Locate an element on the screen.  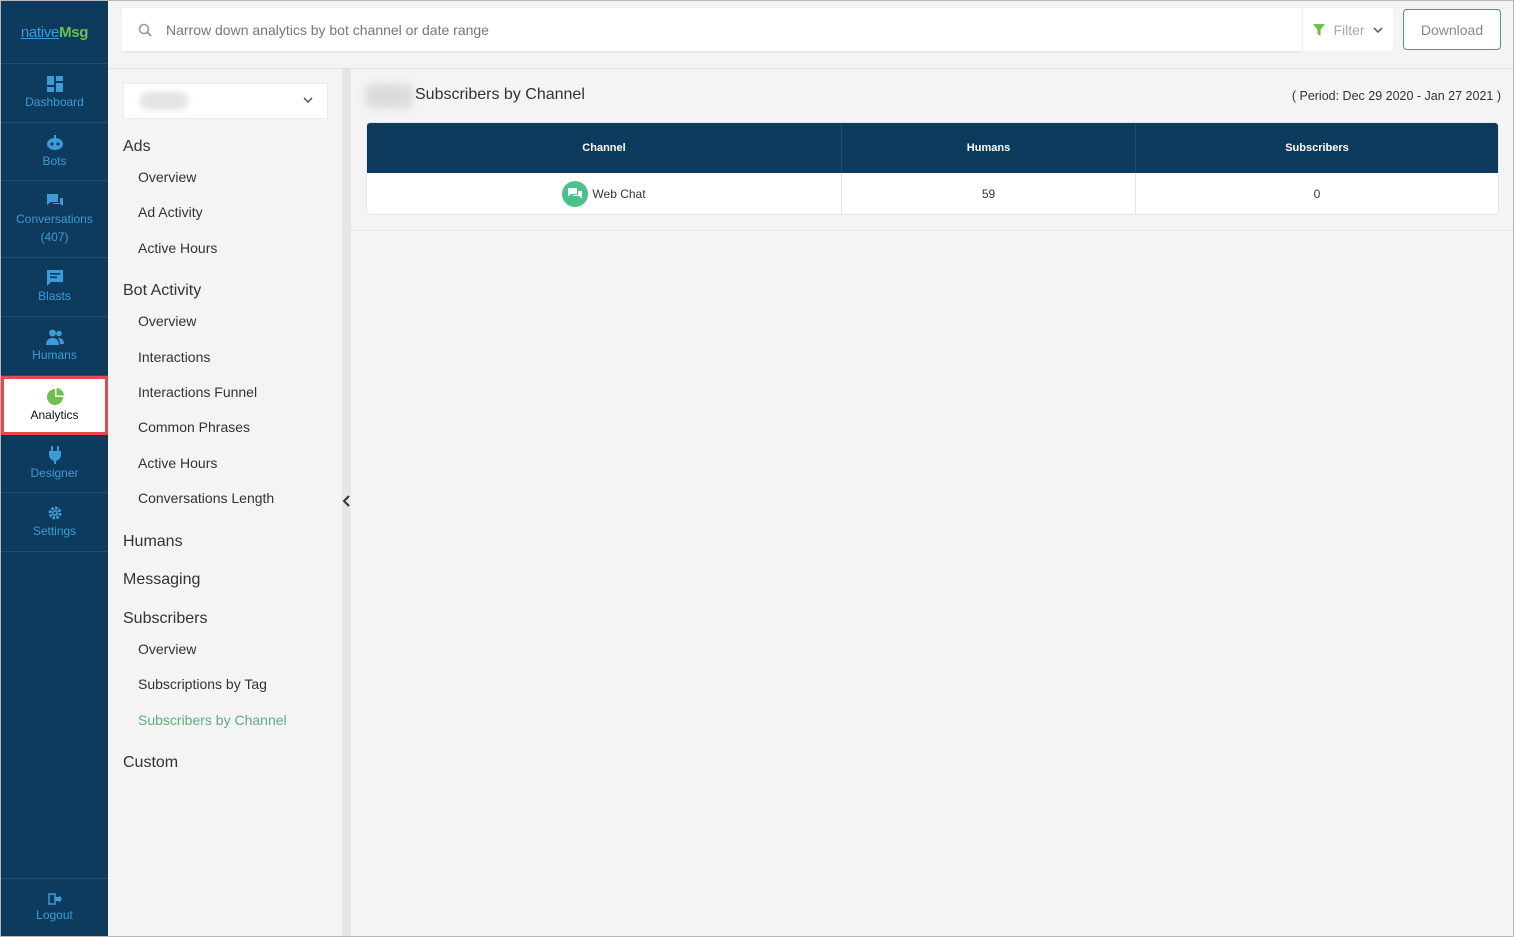
logo-text-msg: Msg is located at coordinates (74, 32).